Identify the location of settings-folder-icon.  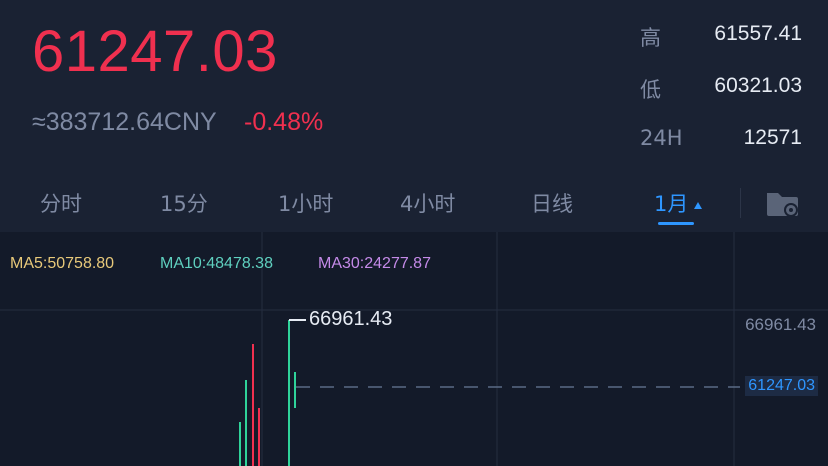
(782, 205).